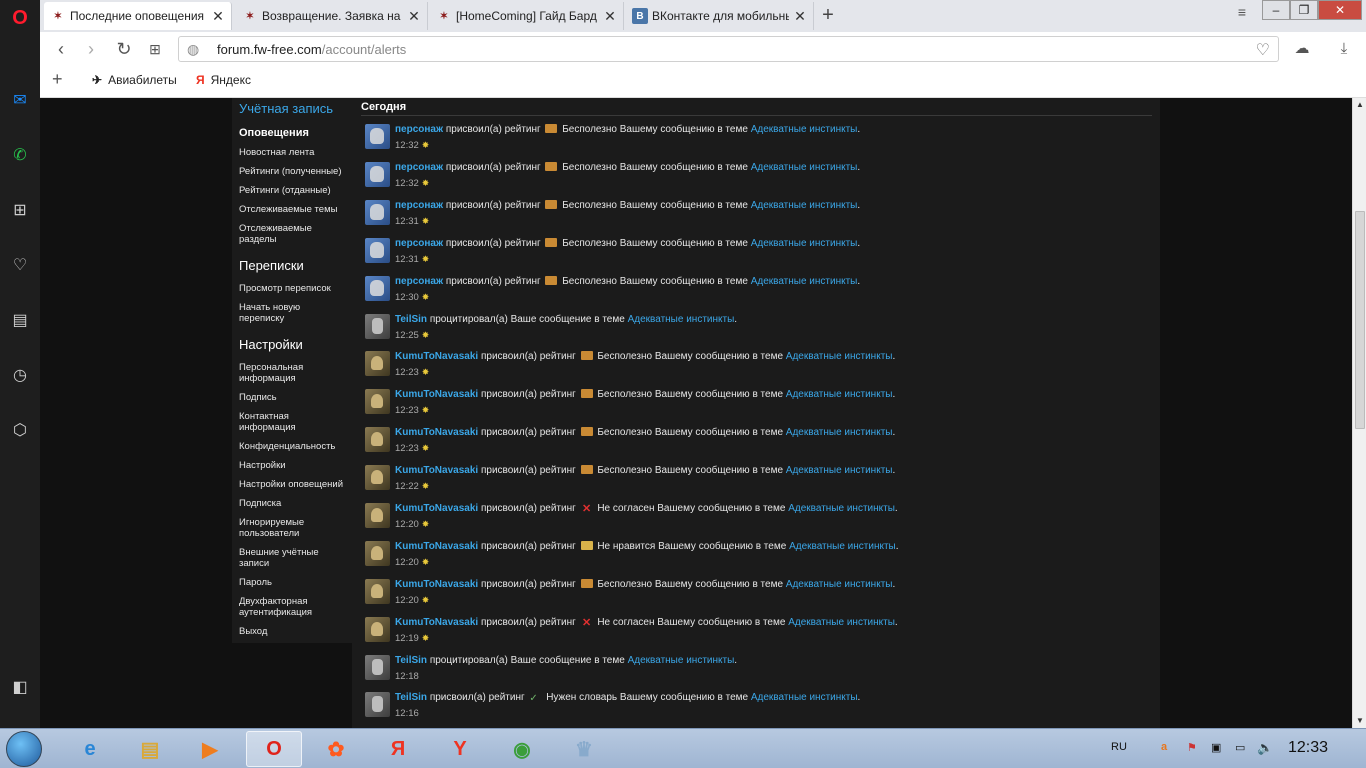 This screenshot has height=768, width=1366. I want to click on opera-menu-icon: O, so click(20, 18).